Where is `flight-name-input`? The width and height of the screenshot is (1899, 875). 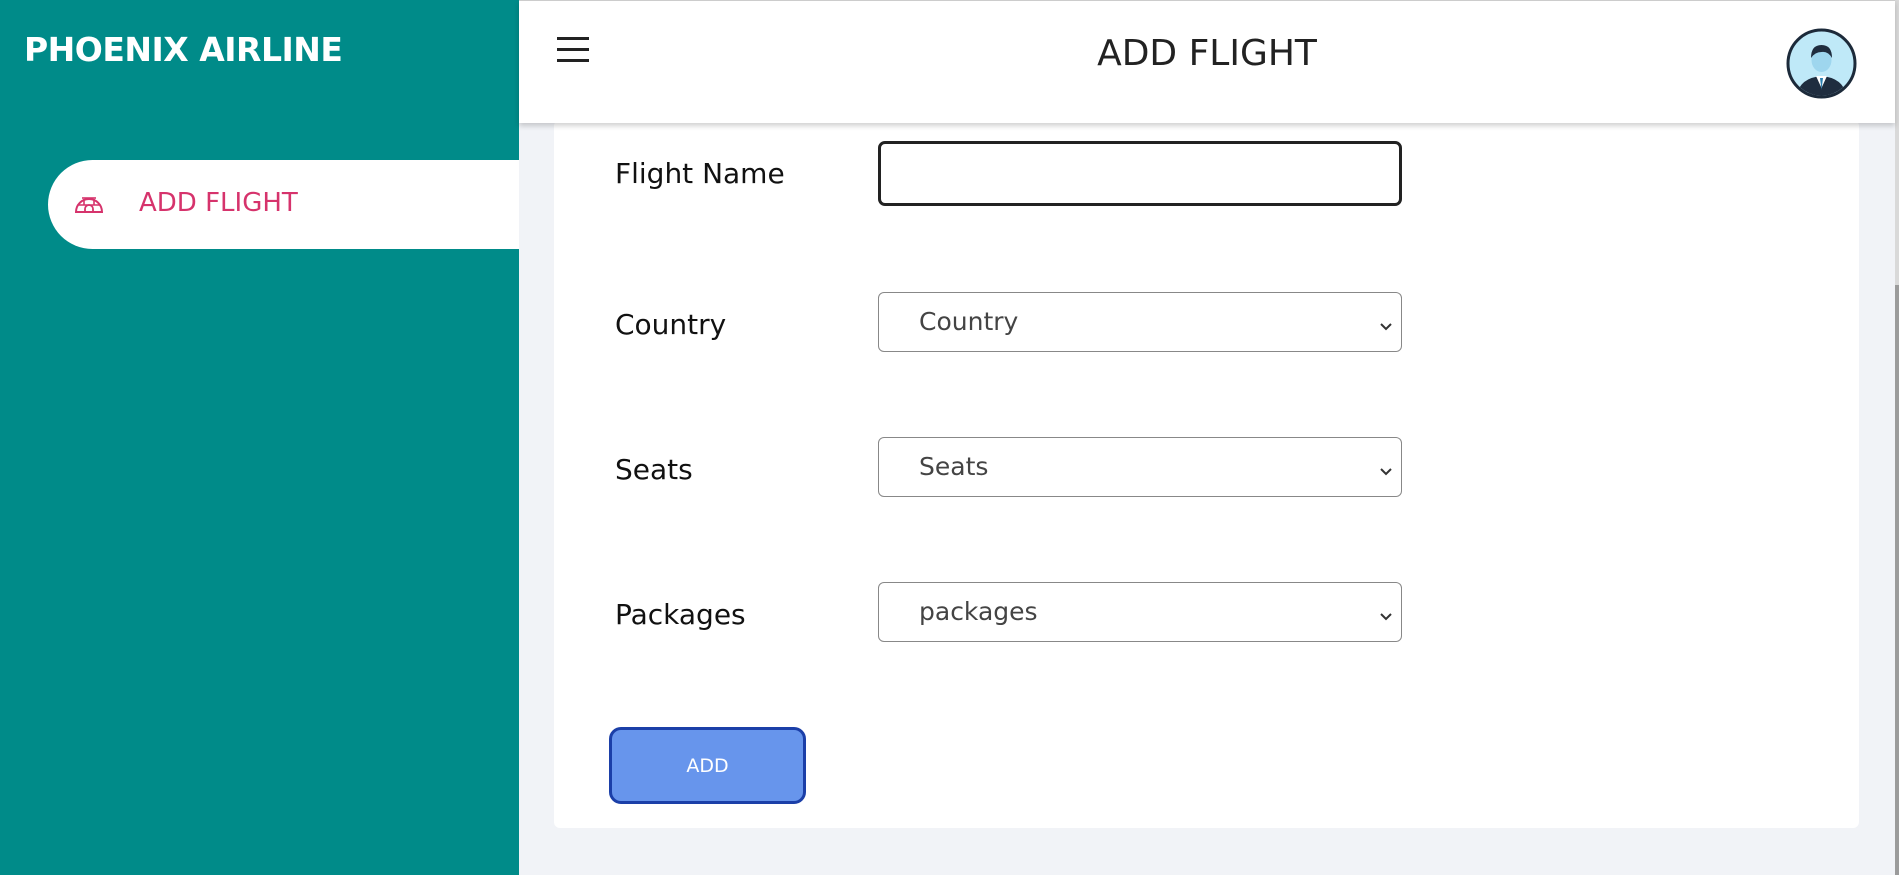 flight-name-input is located at coordinates (1140, 173).